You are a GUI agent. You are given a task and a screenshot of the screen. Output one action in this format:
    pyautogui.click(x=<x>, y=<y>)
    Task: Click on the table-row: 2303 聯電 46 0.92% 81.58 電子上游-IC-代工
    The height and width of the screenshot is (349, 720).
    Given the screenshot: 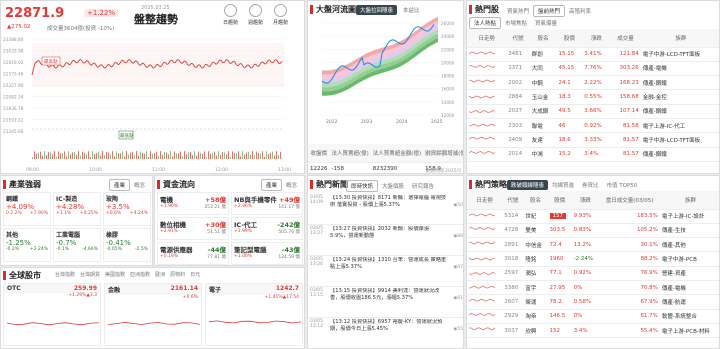 What is the action you would take?
    pyautogui.click(x=593, y=126)
    